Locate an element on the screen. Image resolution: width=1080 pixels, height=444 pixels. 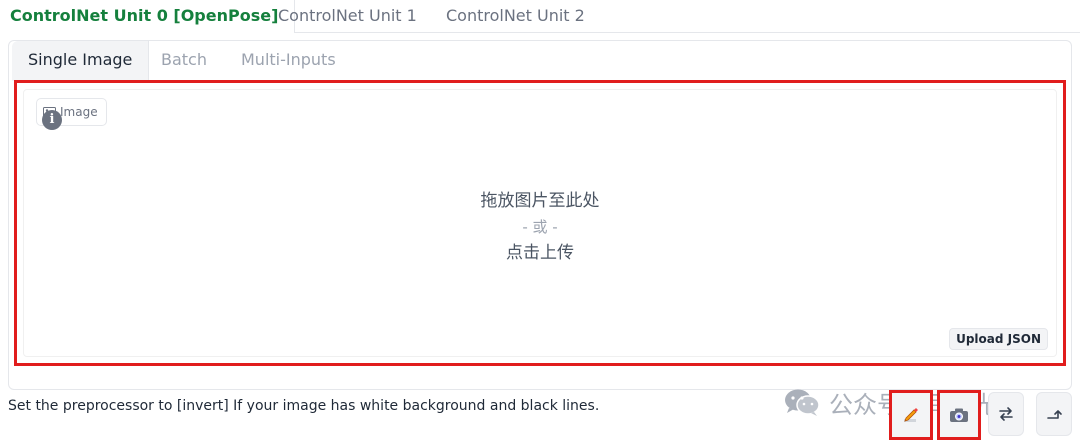
corner-arrow-icon is located at coordinates (1054, 414).